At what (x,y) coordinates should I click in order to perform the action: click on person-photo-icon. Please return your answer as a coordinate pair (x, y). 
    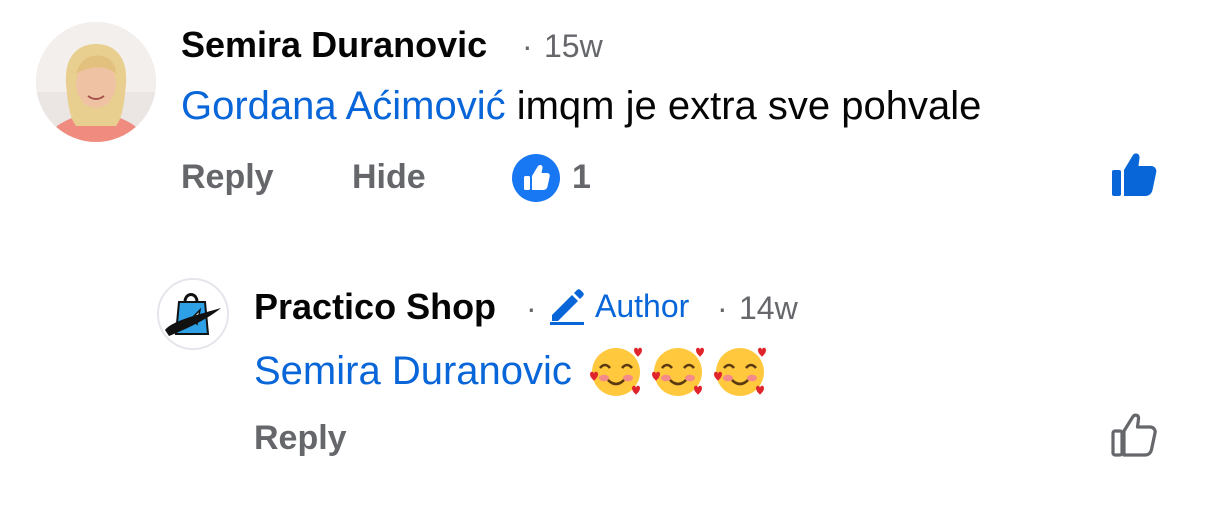
    Looking at the image, I should click on (96, 82).